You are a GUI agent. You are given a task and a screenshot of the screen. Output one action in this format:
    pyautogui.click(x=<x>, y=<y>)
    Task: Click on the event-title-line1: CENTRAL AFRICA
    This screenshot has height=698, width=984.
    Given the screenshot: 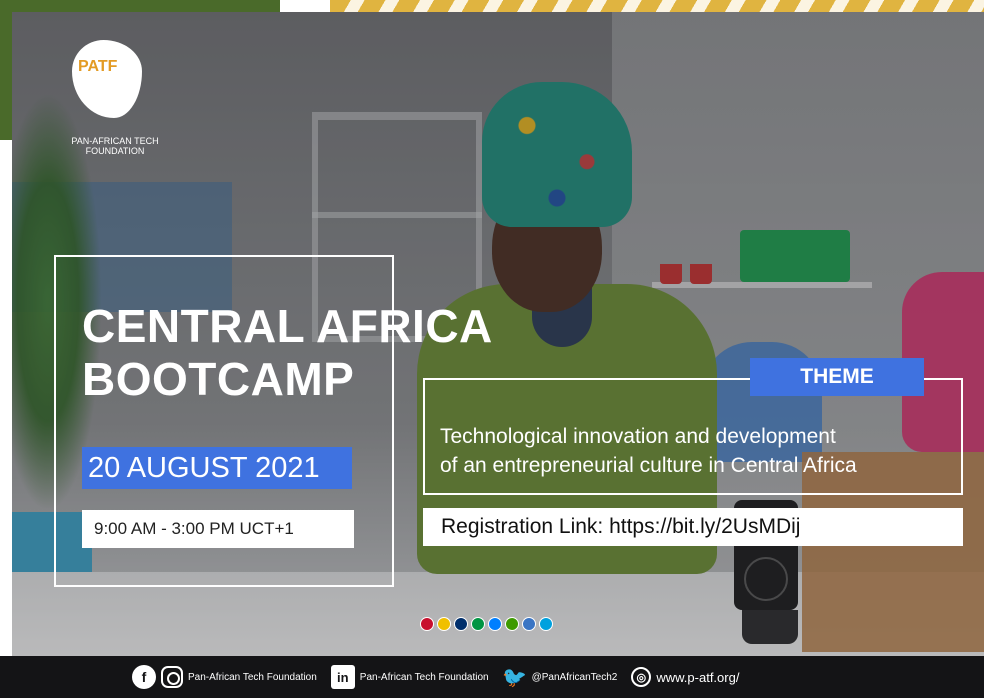 What is the action you would take?
    pyautogui.click(x=287, y=326)
    